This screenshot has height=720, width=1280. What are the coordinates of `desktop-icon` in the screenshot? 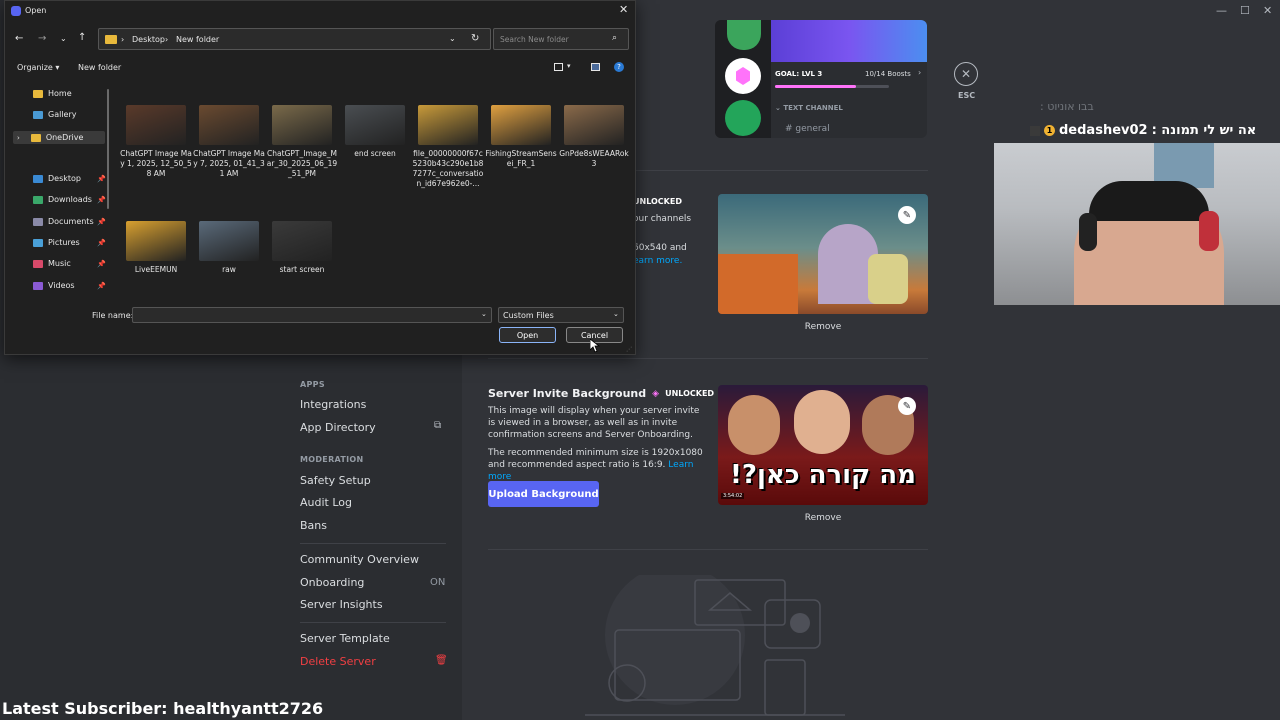 It's located at (38, 178).